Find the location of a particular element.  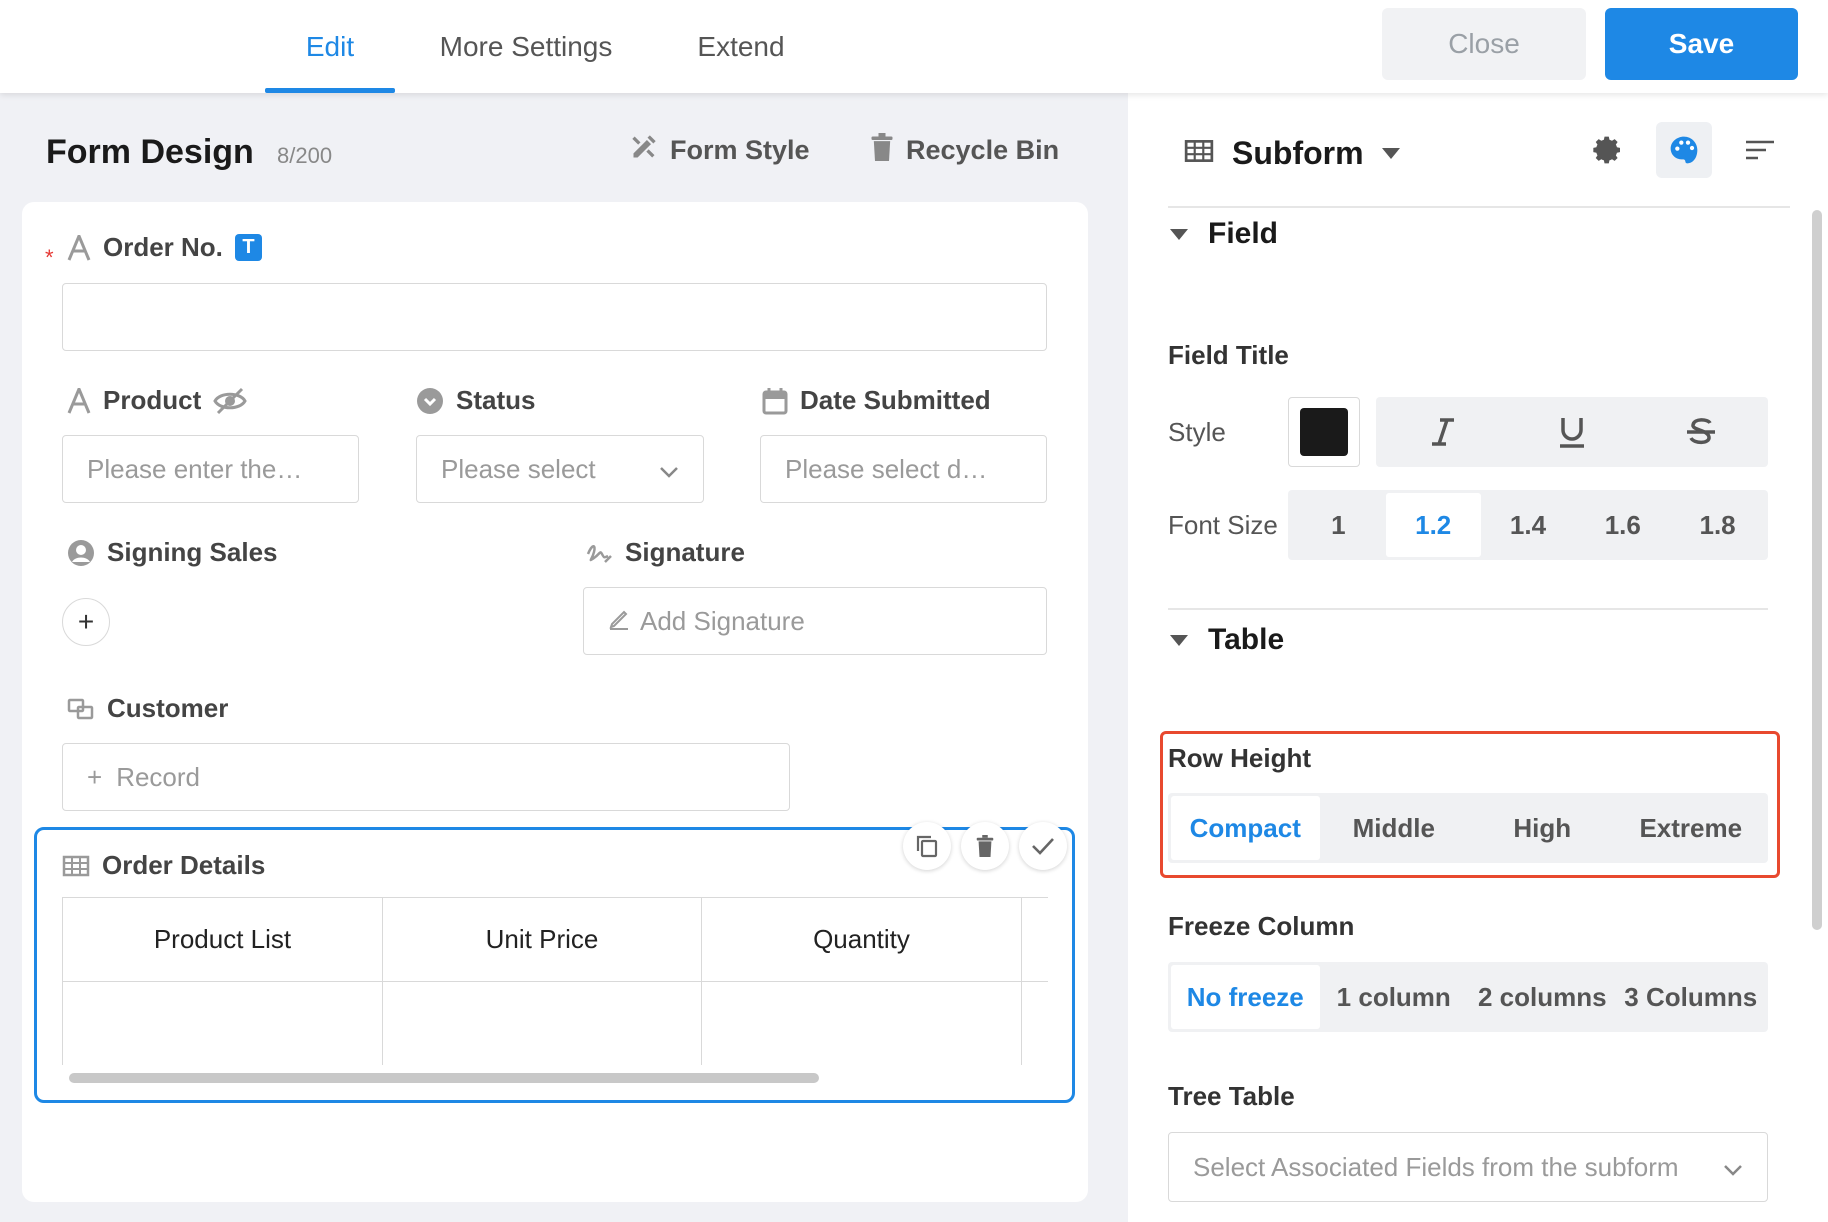

copy-icon is located at coordinates (927, 846).